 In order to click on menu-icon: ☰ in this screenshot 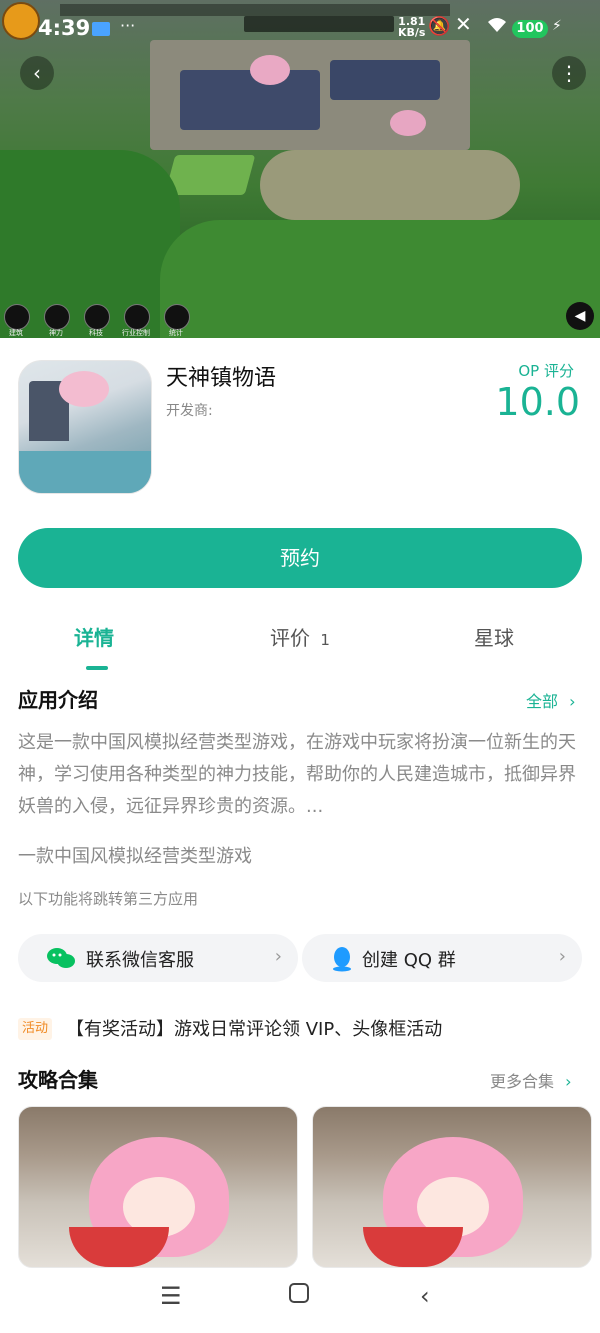, I will do `click(171, 1296)`.